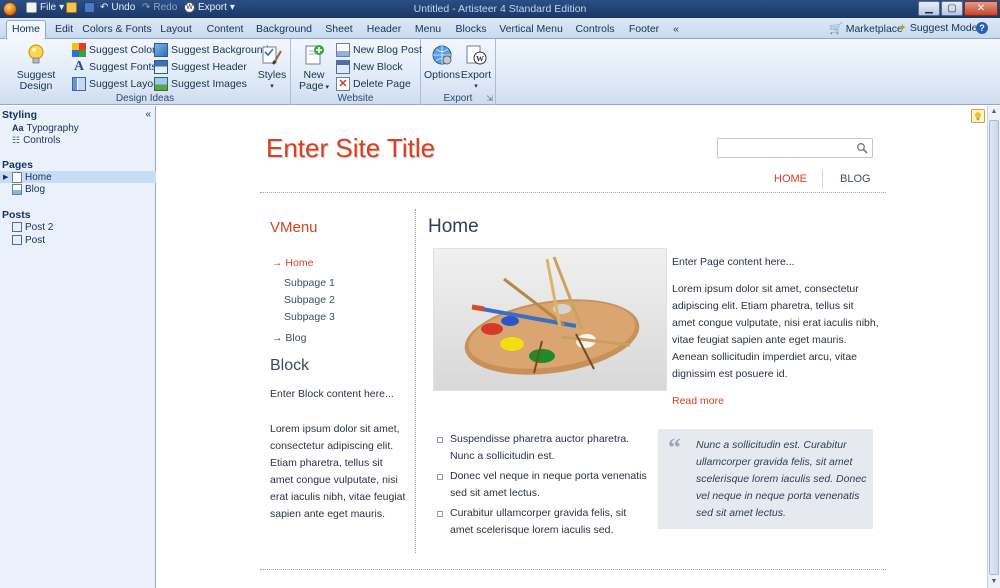  I want to click on suggest-fonts-button: A Suggest Fonts, so click(114, 67).